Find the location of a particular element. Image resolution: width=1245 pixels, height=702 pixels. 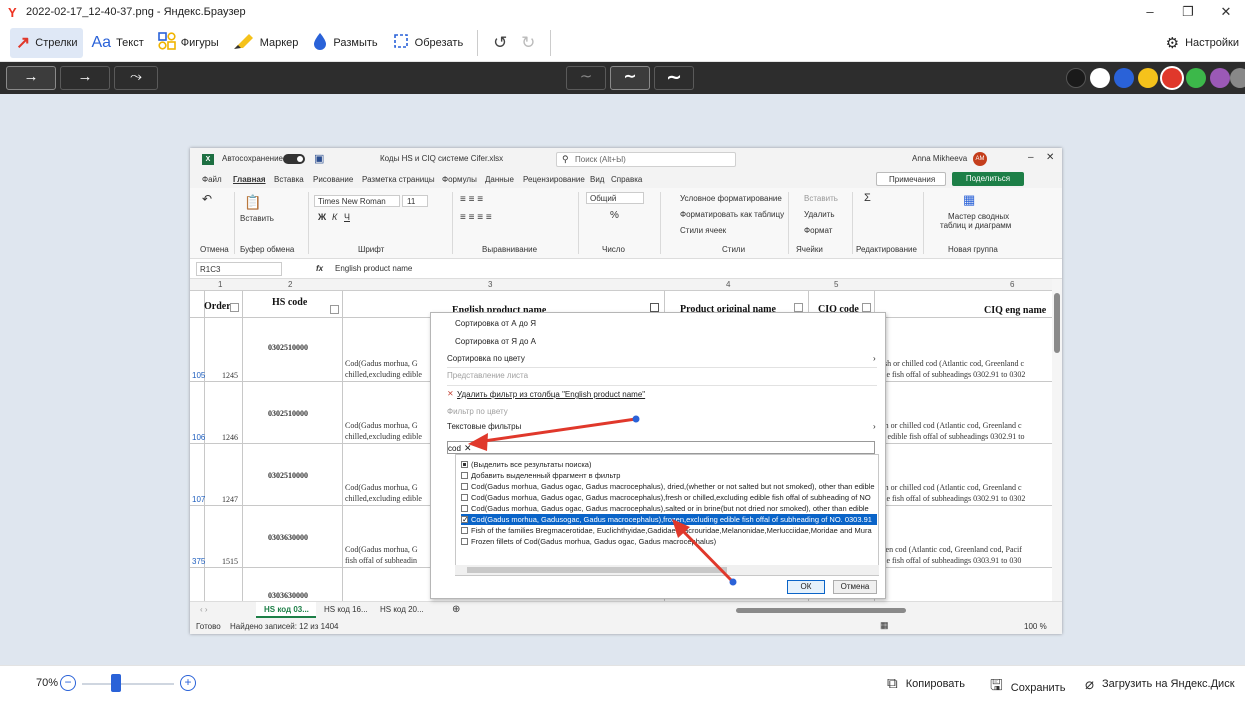

line-style-thin: ∼ is located at coordinates (586, 78).